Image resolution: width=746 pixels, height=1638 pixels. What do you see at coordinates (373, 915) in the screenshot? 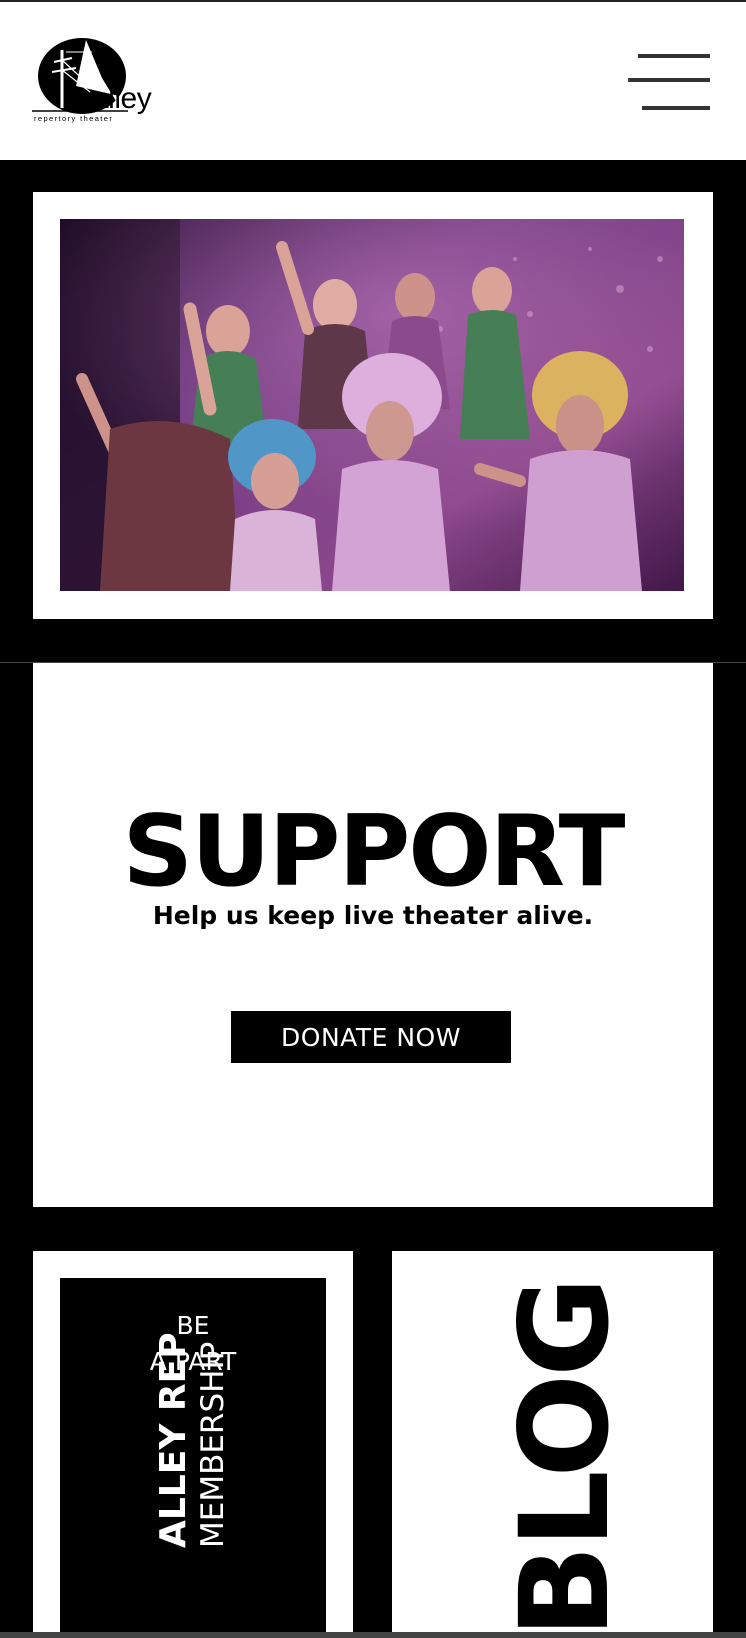
I see `support-subheading: Help us keep live theater alive.` at bounding box center [373, 915].